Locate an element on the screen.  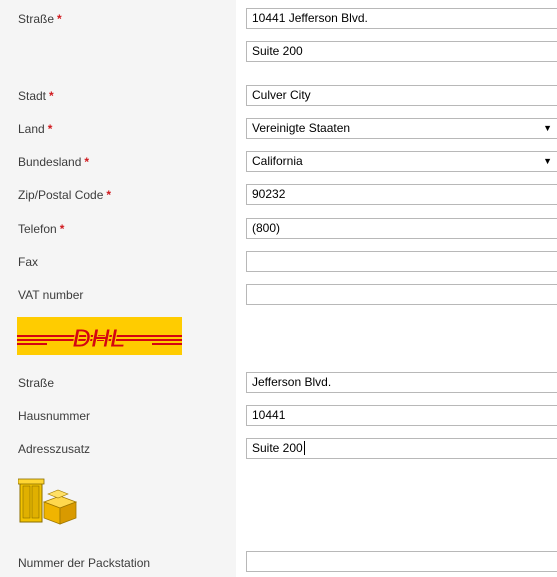
state-label: Bundesland * is located at coordinates (54, 162).